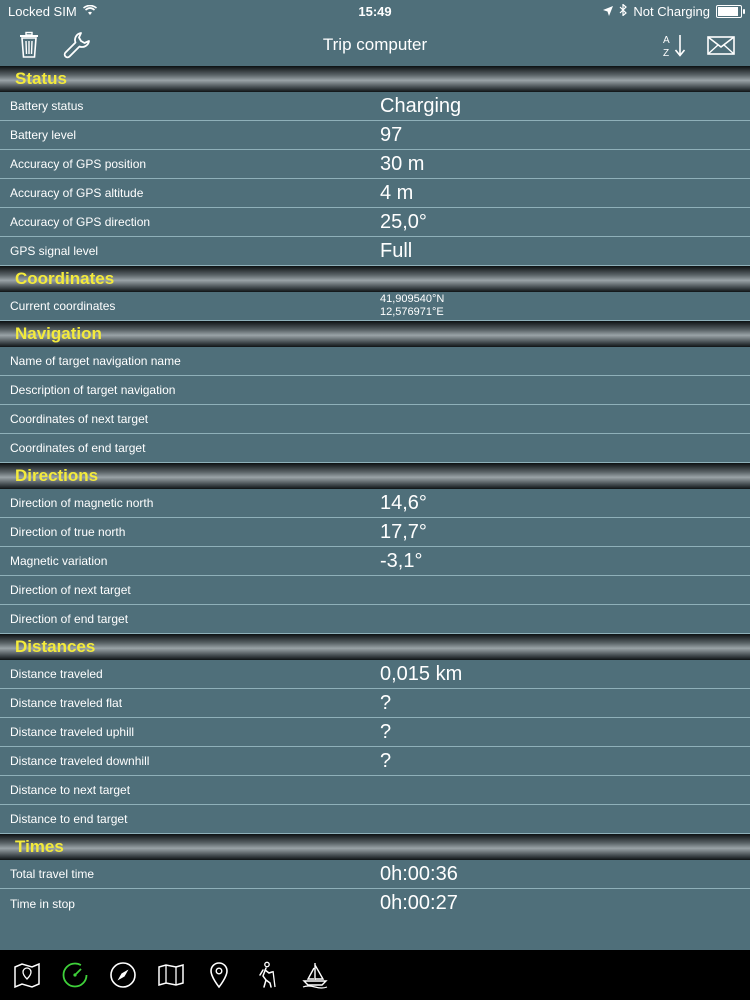 The height and width of the screenshot is (1000, 750). What do you see at coordinates (608, 11) in the screenshot?
I see `location-arrow-icon` at bounding box center [608, 11].